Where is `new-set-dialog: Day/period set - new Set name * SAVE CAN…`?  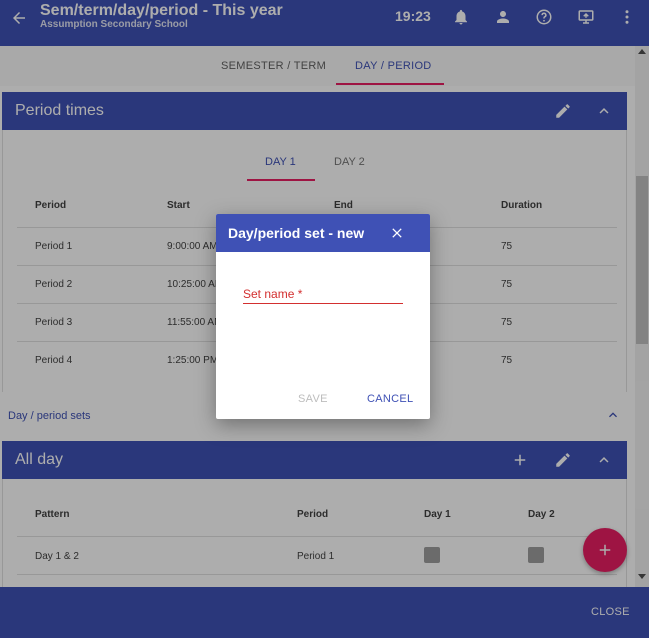
new-set-dialog: Day/period set - new Set name * SAVE CAN… is located at coordinates (323, 316).